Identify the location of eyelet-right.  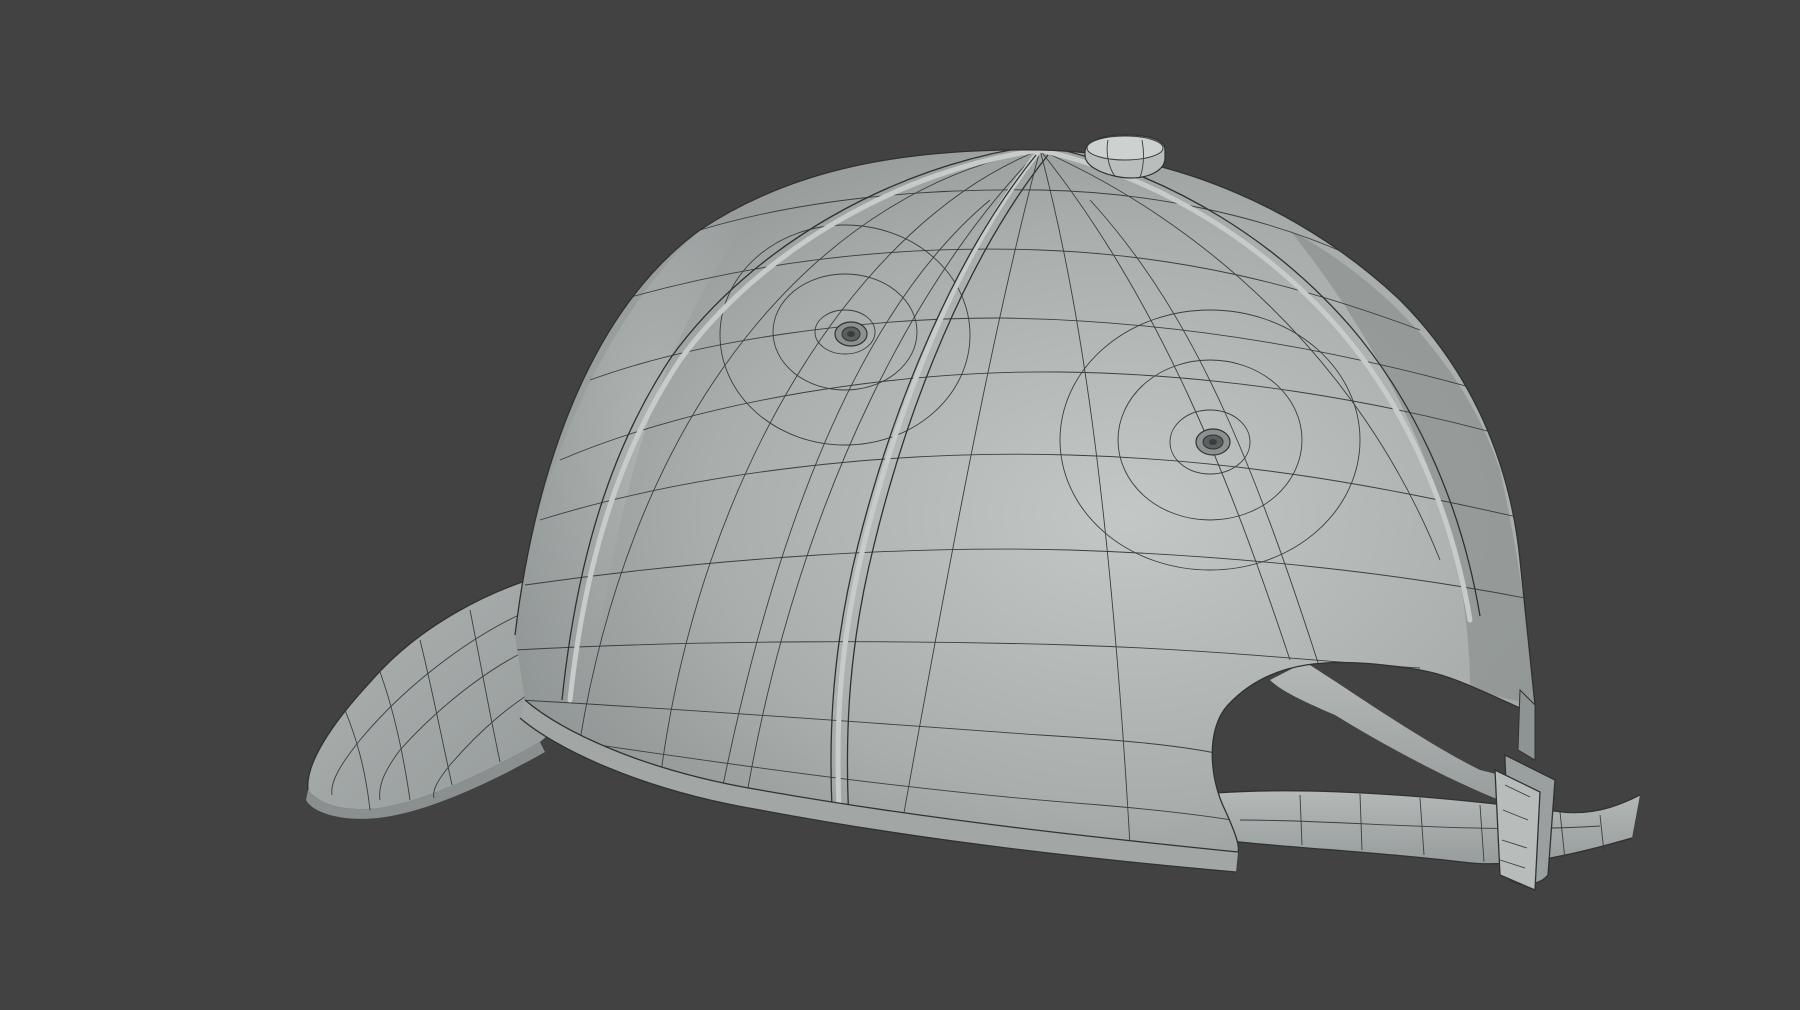
(1213, 442).